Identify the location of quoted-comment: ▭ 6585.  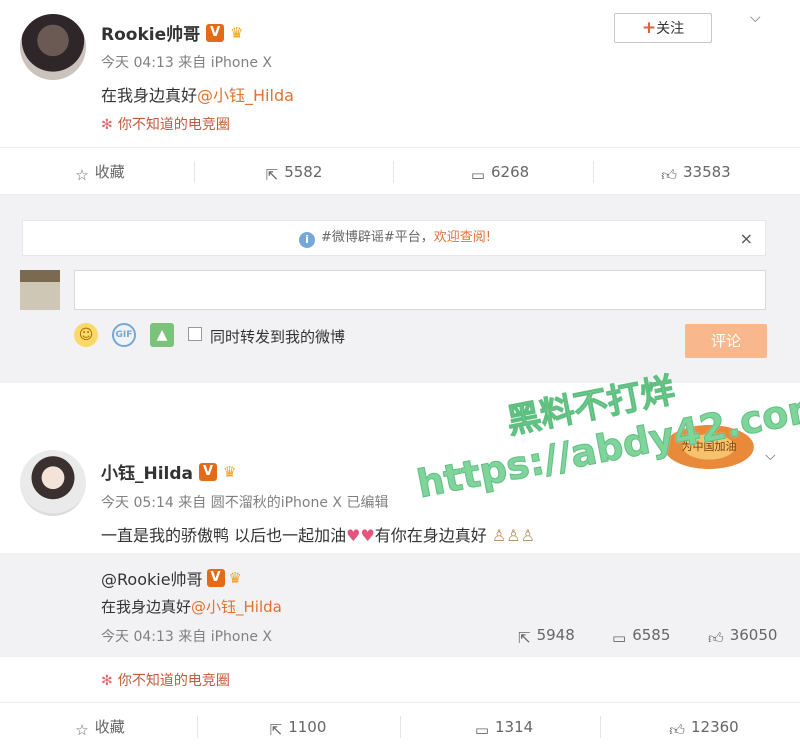
(641, 636).